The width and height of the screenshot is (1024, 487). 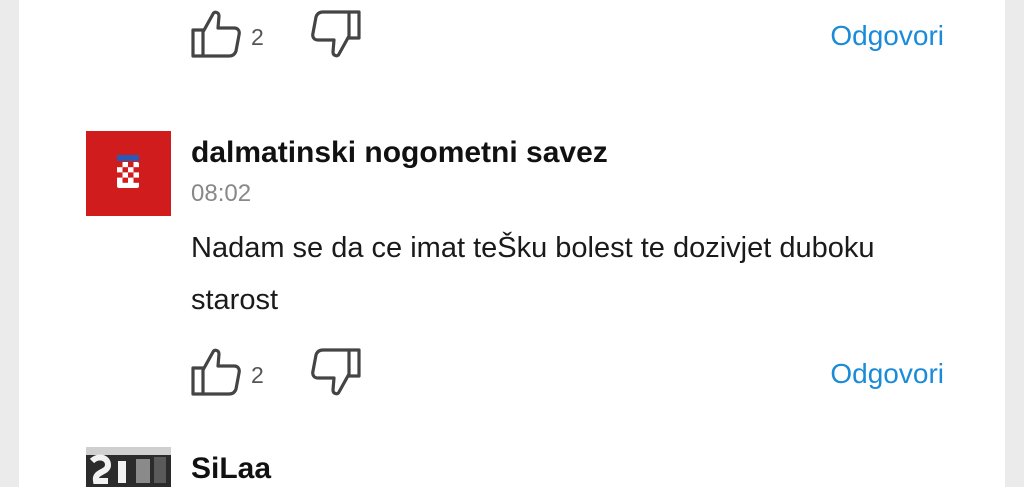 What do you see at coordinates (399, 153) in the screenshot?
I see `comment-author: dalmatinski nogometni savez` at bounding box center [399, 153].